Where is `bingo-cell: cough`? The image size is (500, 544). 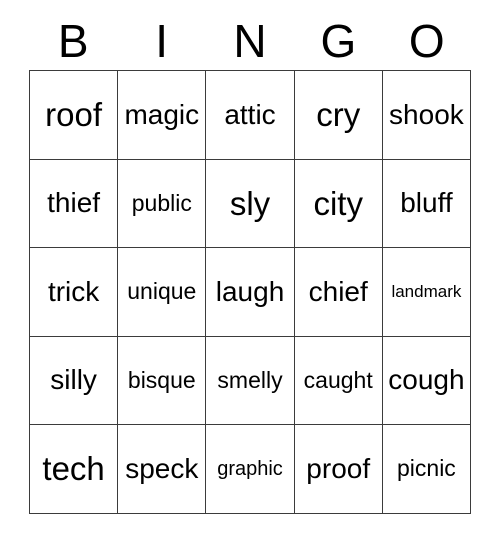
bingo-cell: cough is located at coordinates (427, 380).